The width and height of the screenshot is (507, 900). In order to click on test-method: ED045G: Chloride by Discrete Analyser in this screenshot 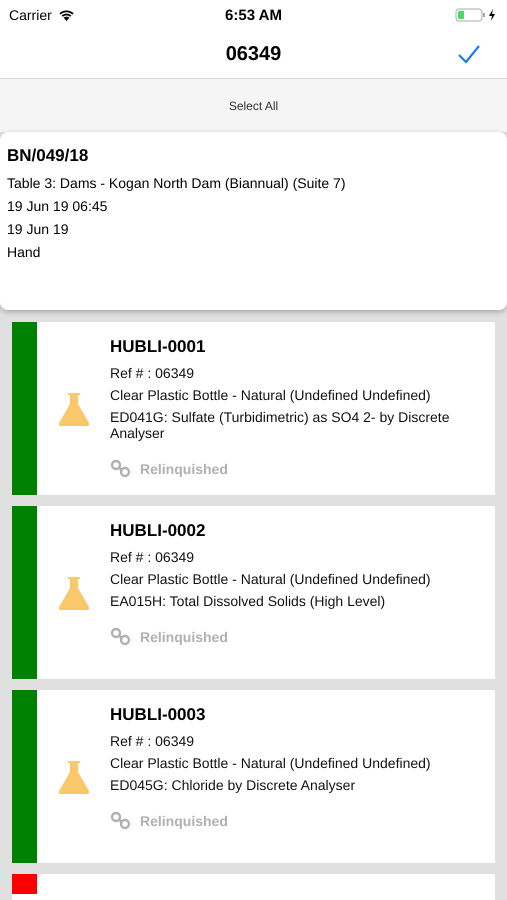, I will do `click(233, 785)`.